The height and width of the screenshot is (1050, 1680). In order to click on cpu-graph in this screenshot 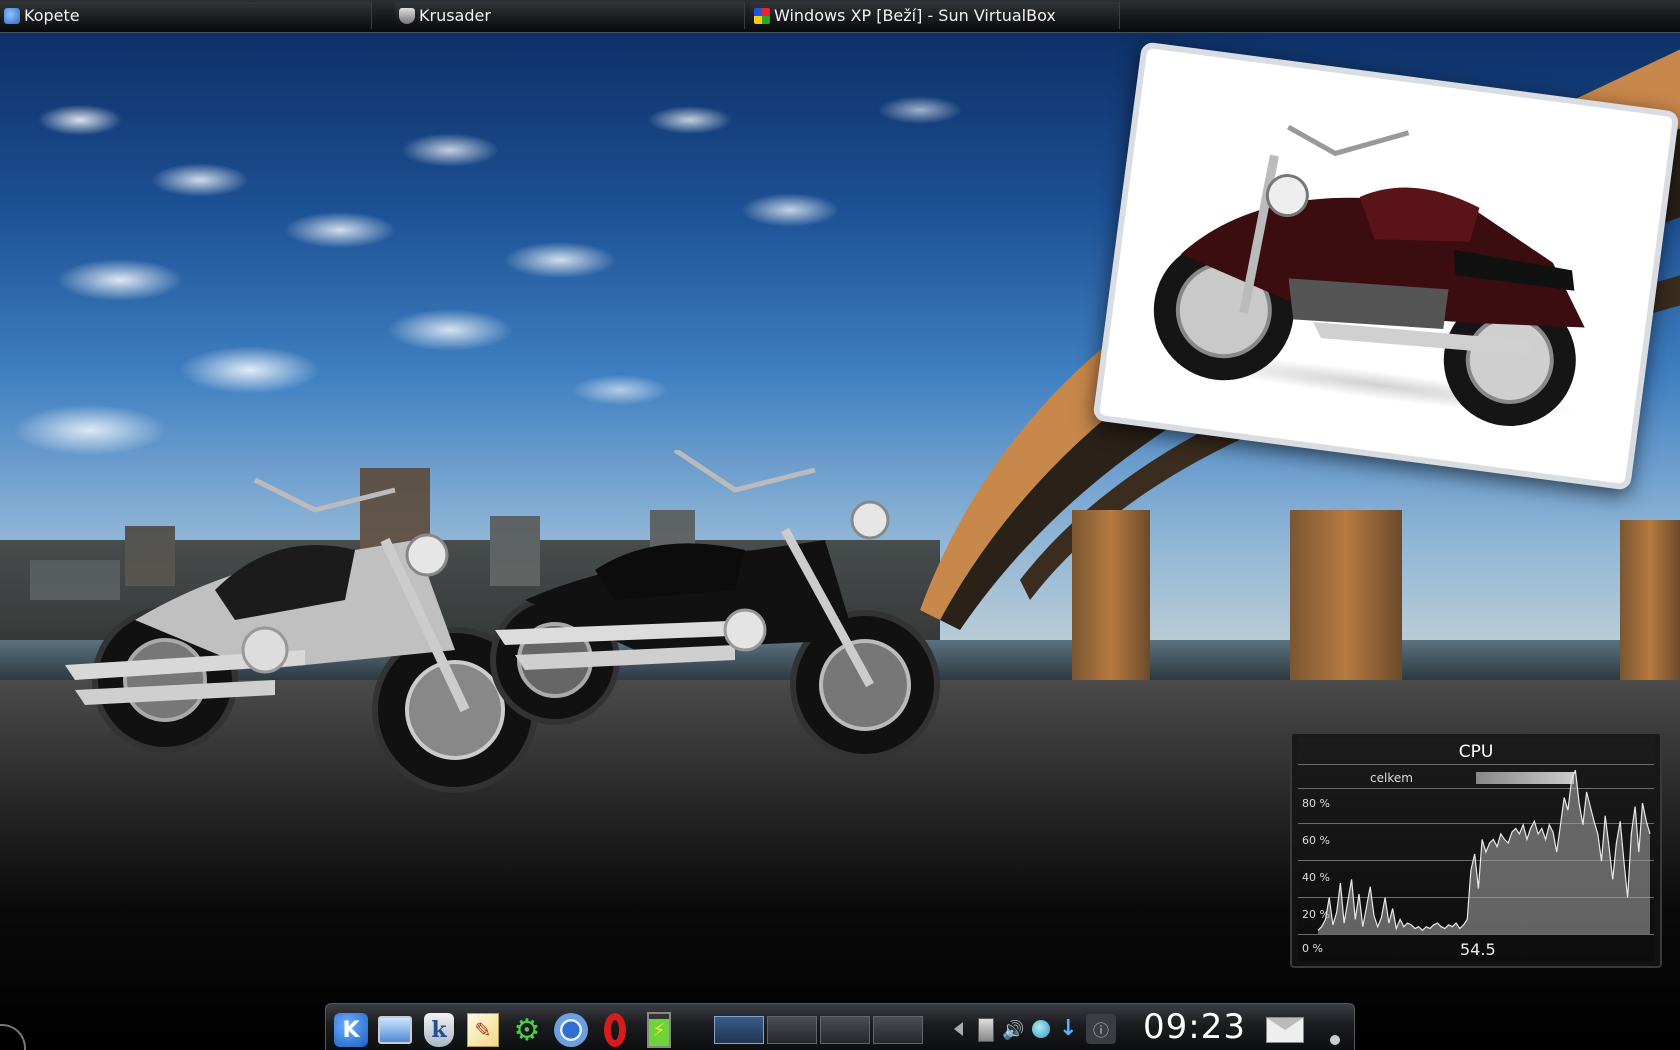, I will do `click(1484, 851)`.